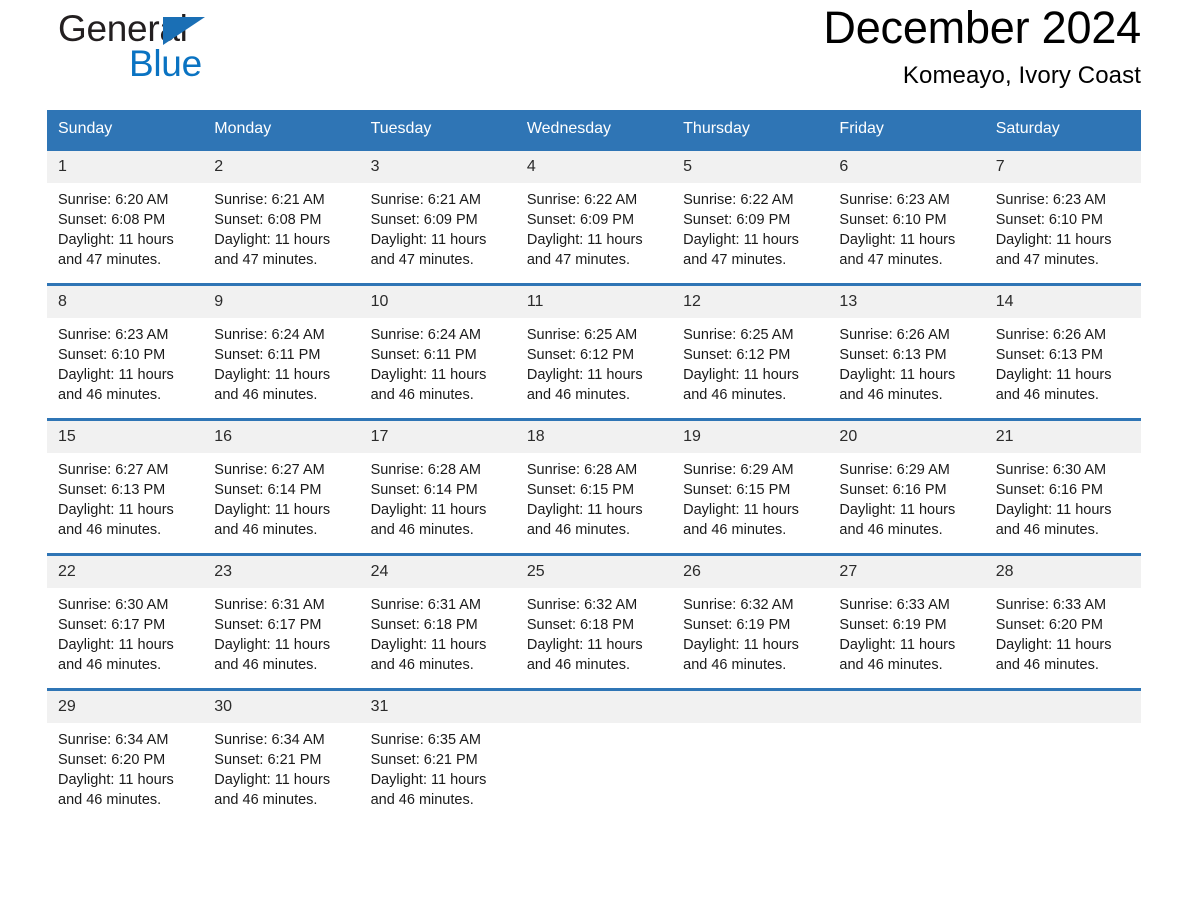  I want to click on sunset-text: Sunset: 6:20 PM, so click(1049, 625).